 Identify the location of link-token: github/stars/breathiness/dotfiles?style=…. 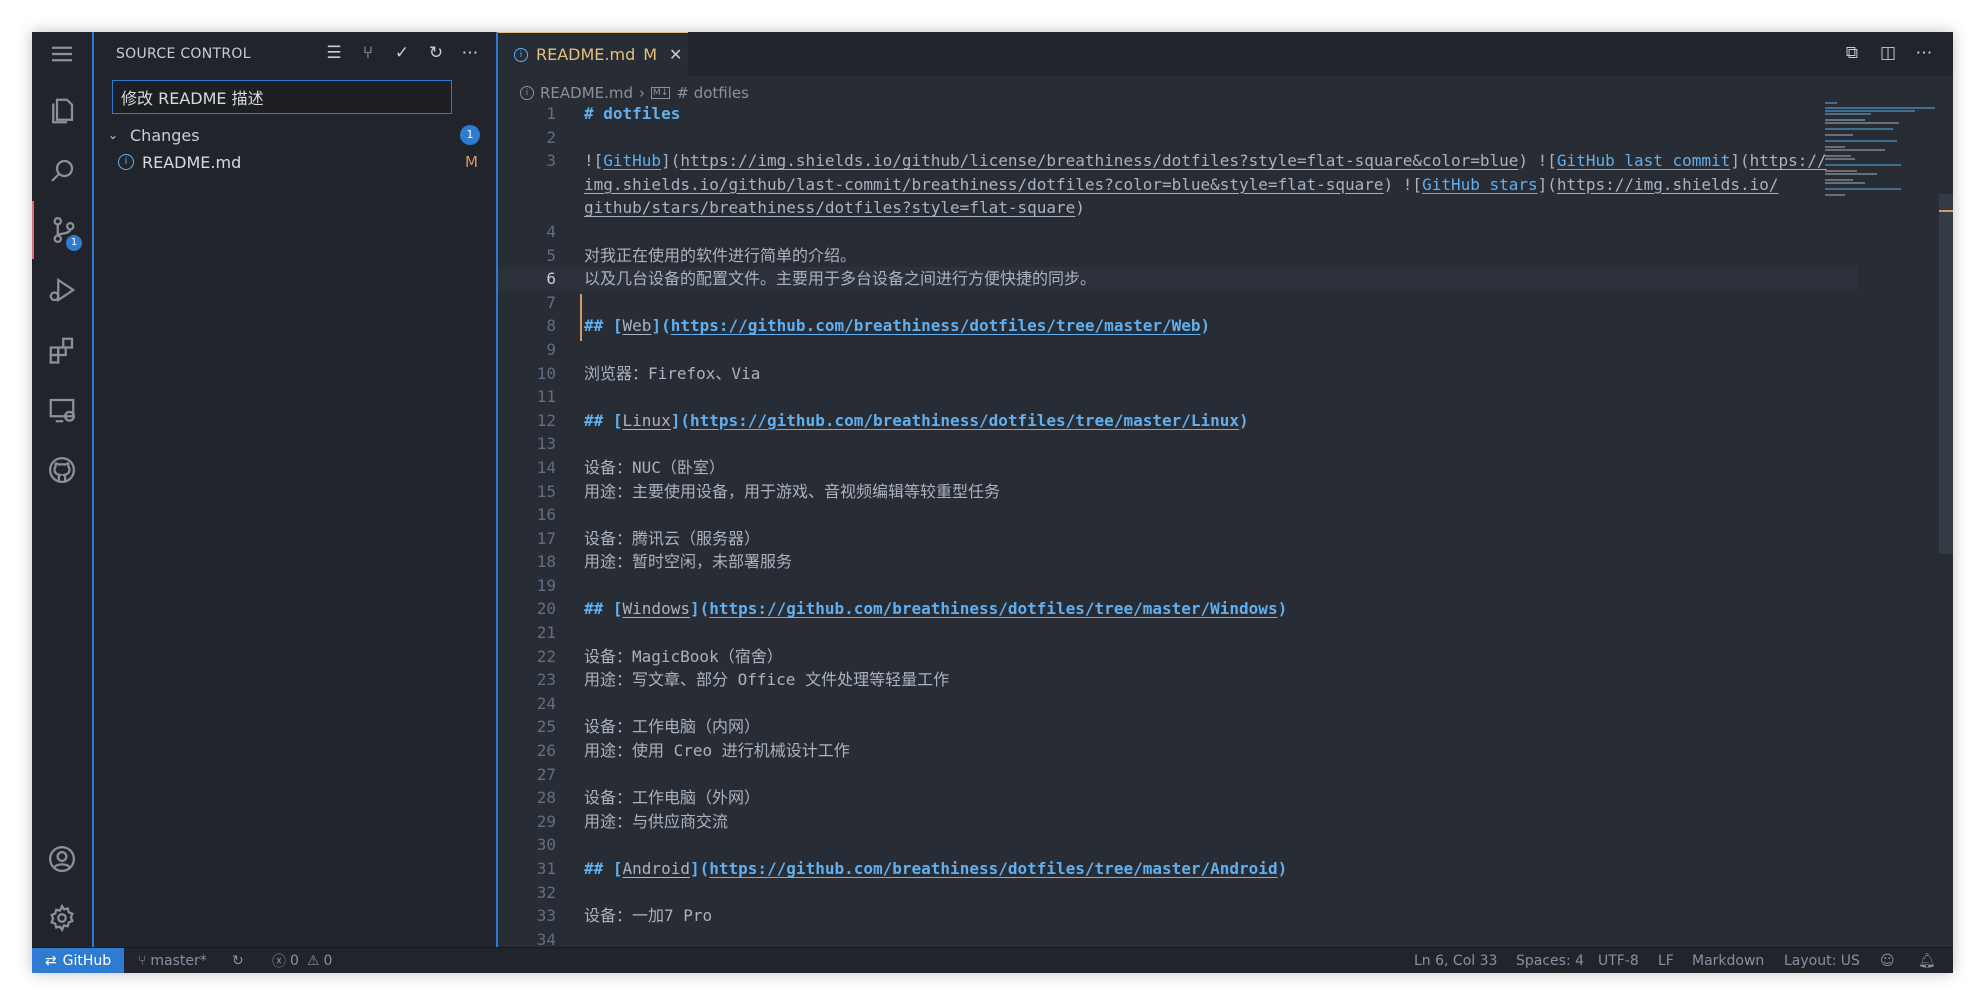
(830, 208).